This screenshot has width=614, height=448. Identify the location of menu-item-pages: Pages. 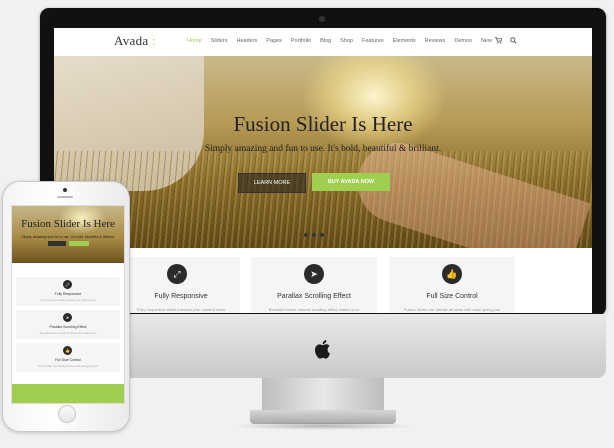
(274, 41).